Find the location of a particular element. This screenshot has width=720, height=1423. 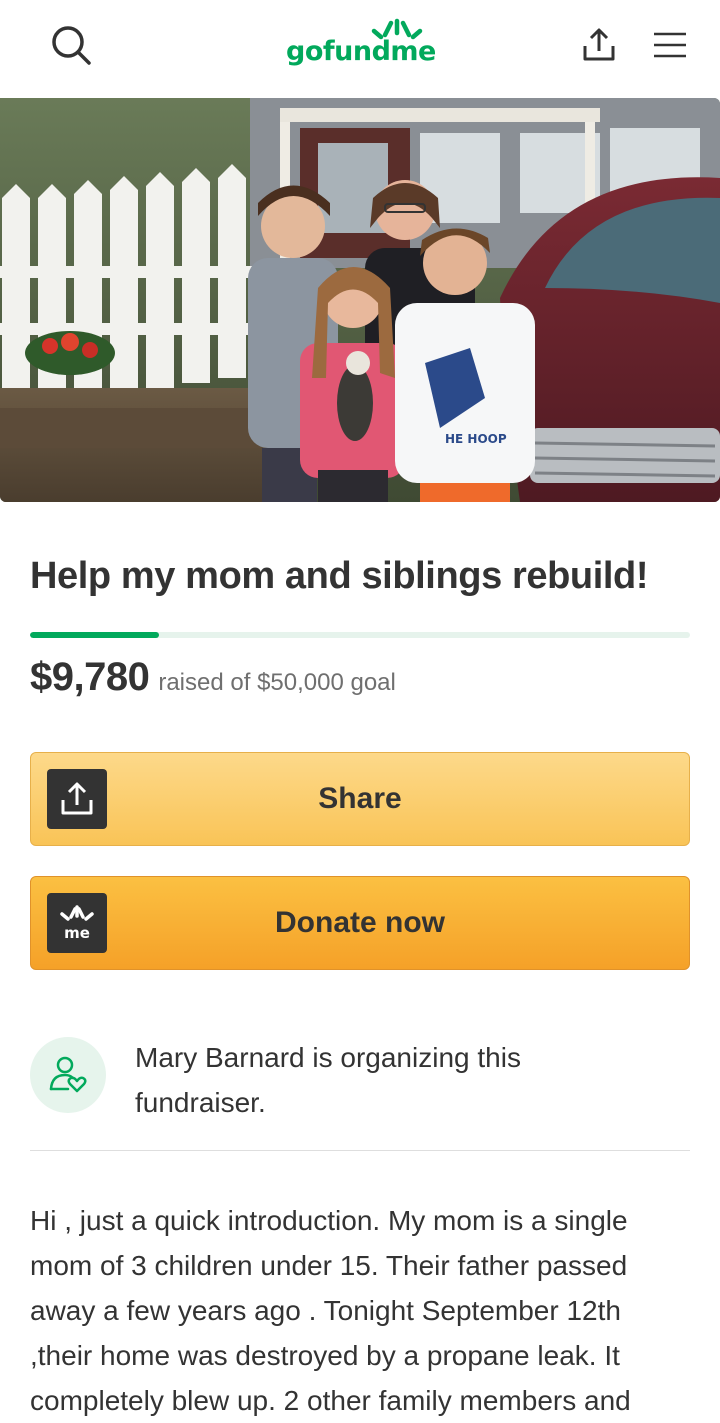

donation-progress-fill is located at coordinates (95, 635).